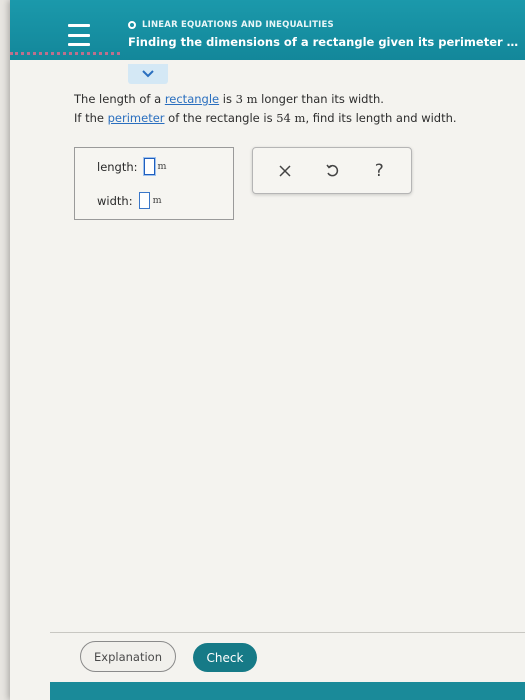  I want to click on answer-box: length: m width: m, so click(154, 183).